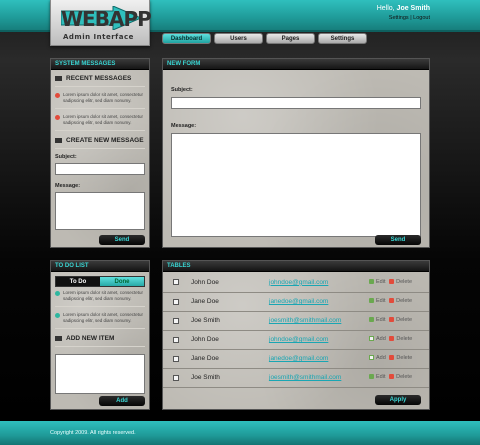 The image size is (480, 445). Describe the element at coordinates (230, 359) in the screenshot. I see `user-name-cell: Jane Doe` at that location.